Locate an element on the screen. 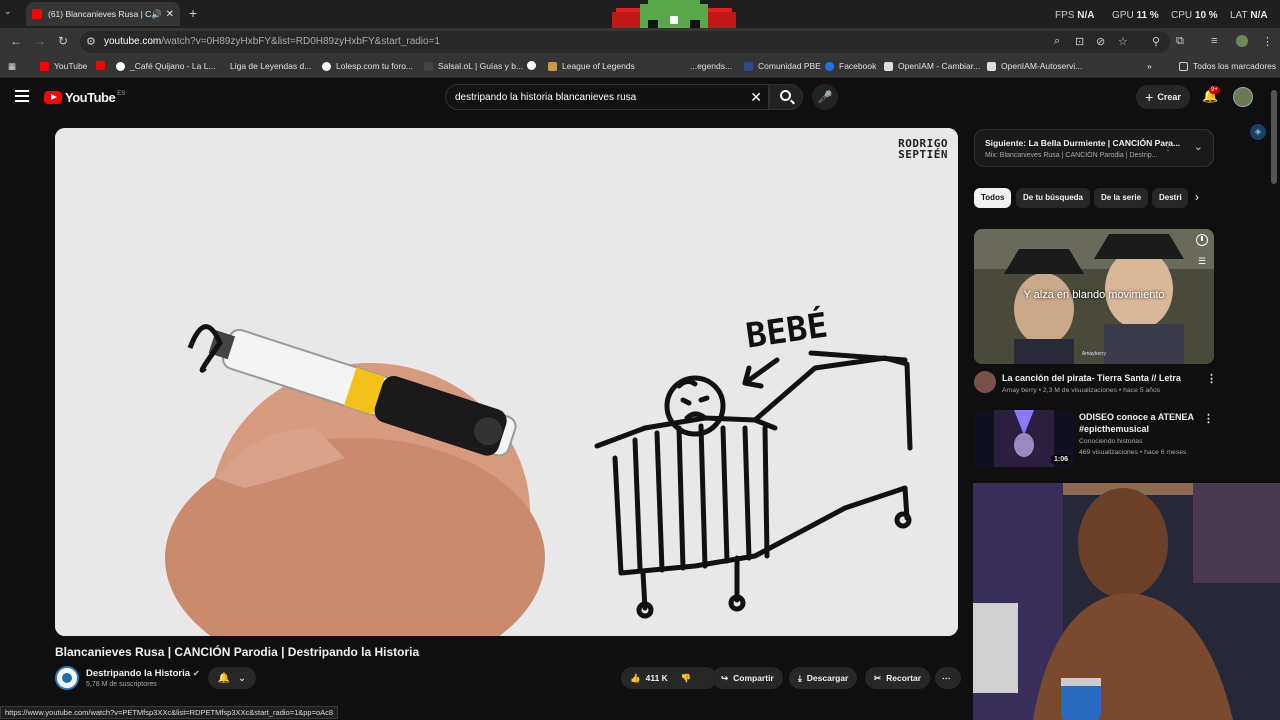 This screenshot has width=1280, height=720. watch-later-icon is located at coordinates (1202, 240).